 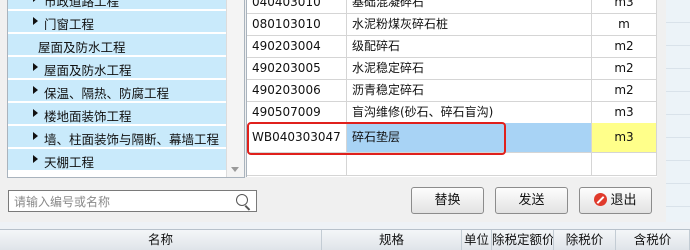 I want to click on name-cell: 级配碎石, so click(x=469, y=46).